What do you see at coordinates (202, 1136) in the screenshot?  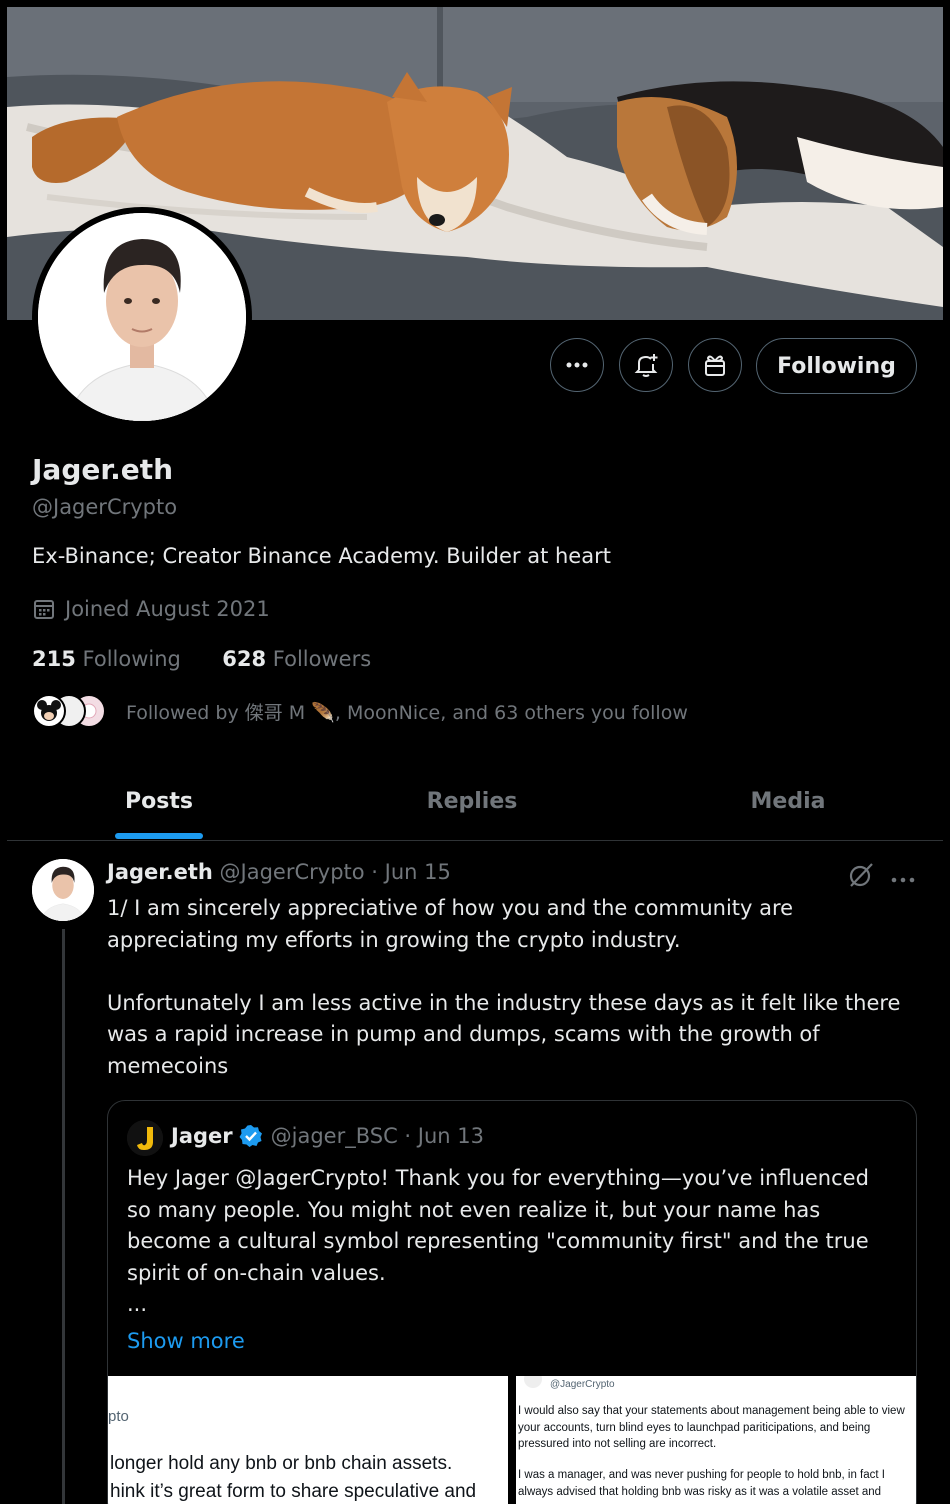 I see `quoted-author-name: Jager` at bounding box center [202, 1136].